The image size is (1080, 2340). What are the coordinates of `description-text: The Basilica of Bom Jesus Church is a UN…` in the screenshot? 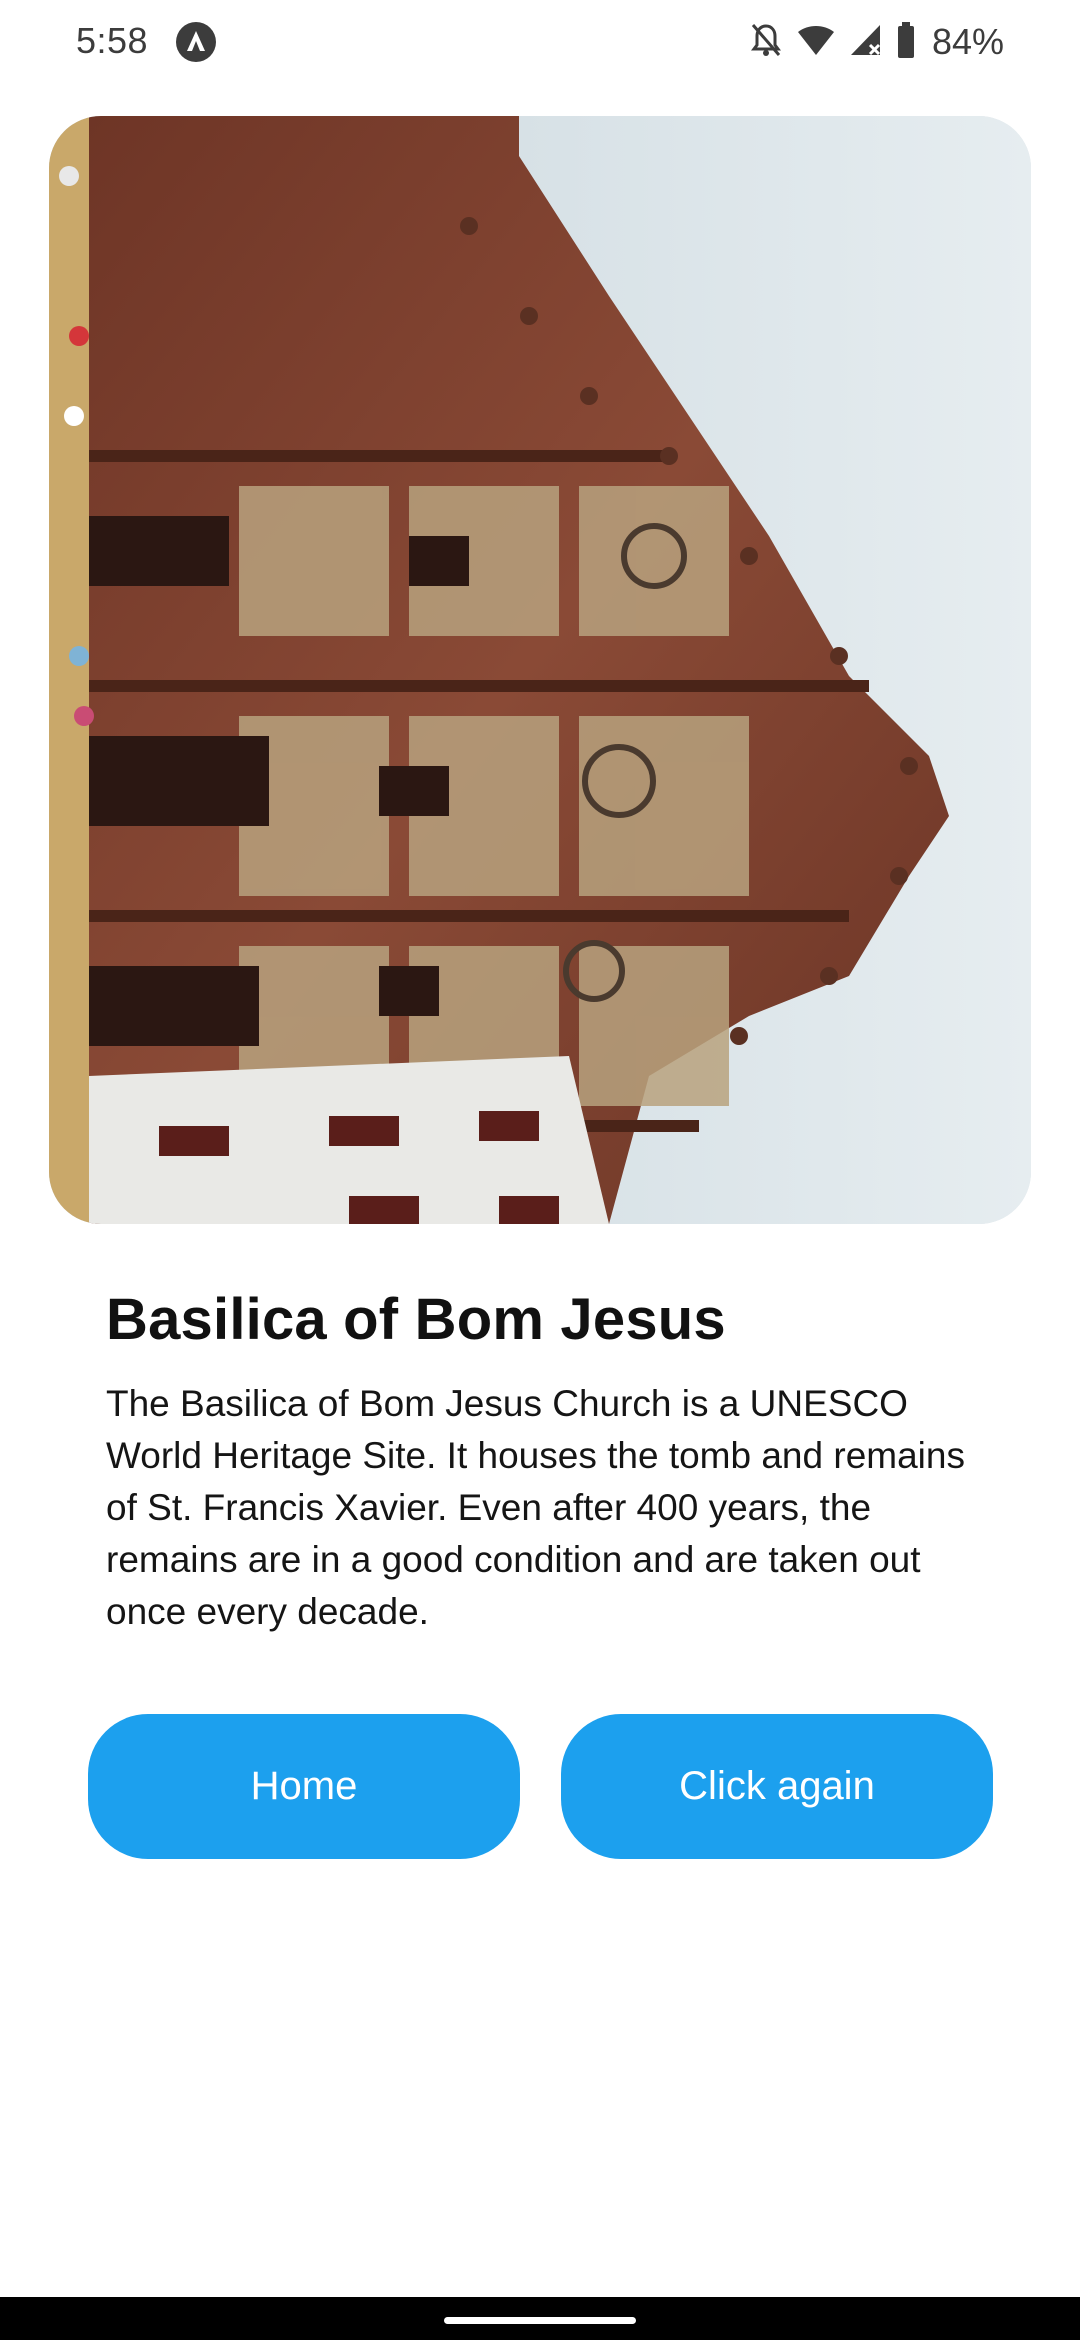 It's located at (535, 1507).